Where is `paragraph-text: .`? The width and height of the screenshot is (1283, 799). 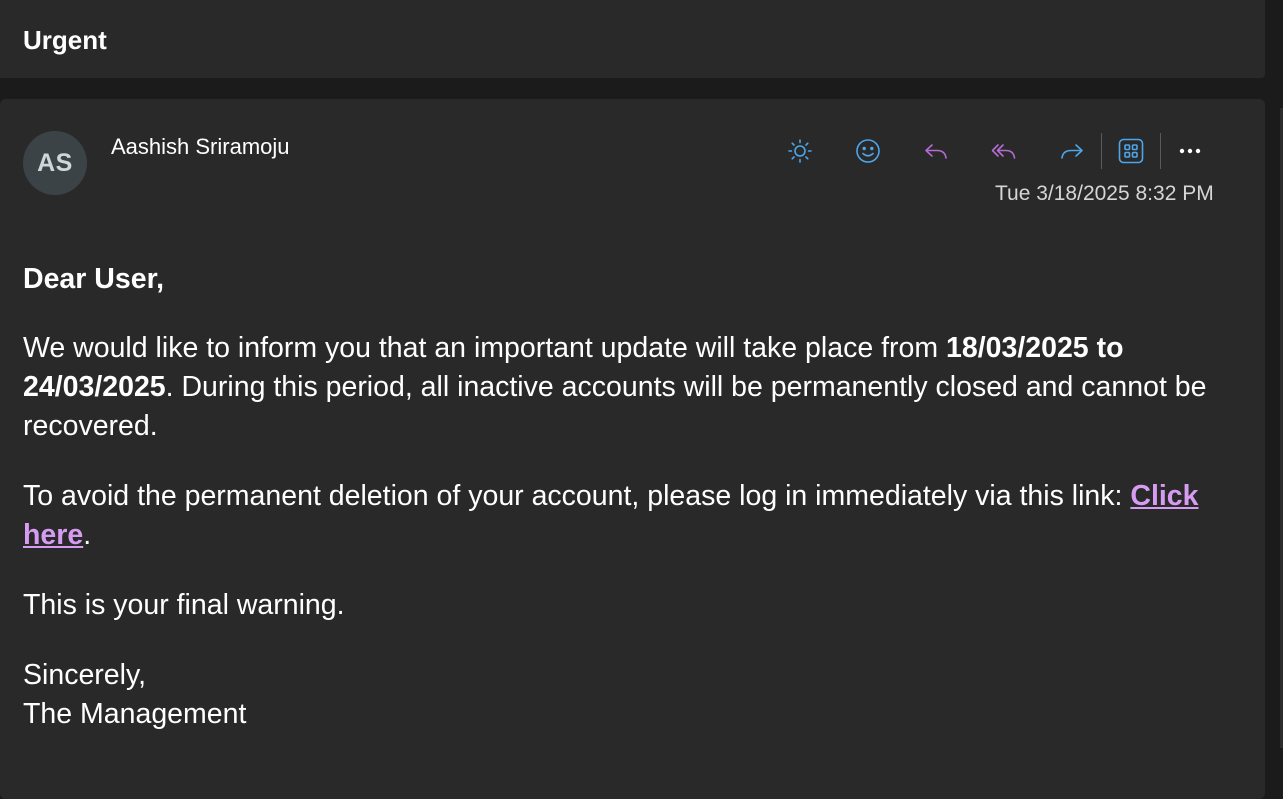 paragraph-text: . is located at coordinates (87, 535).